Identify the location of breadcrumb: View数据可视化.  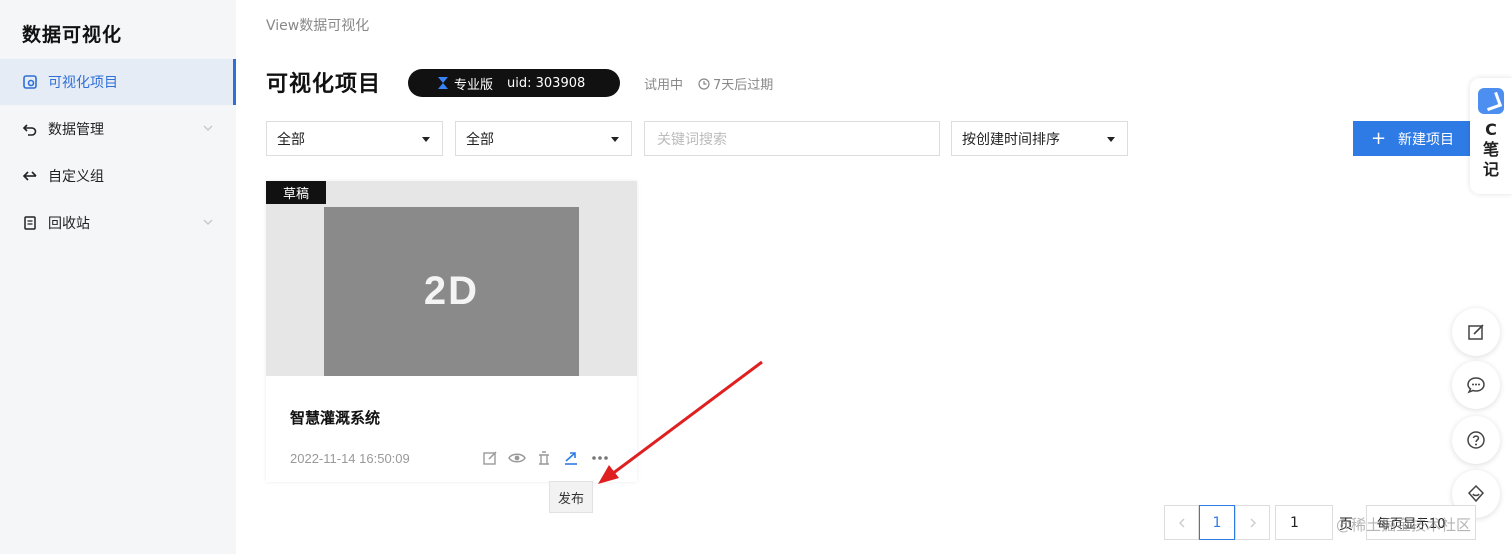
(317, 25).